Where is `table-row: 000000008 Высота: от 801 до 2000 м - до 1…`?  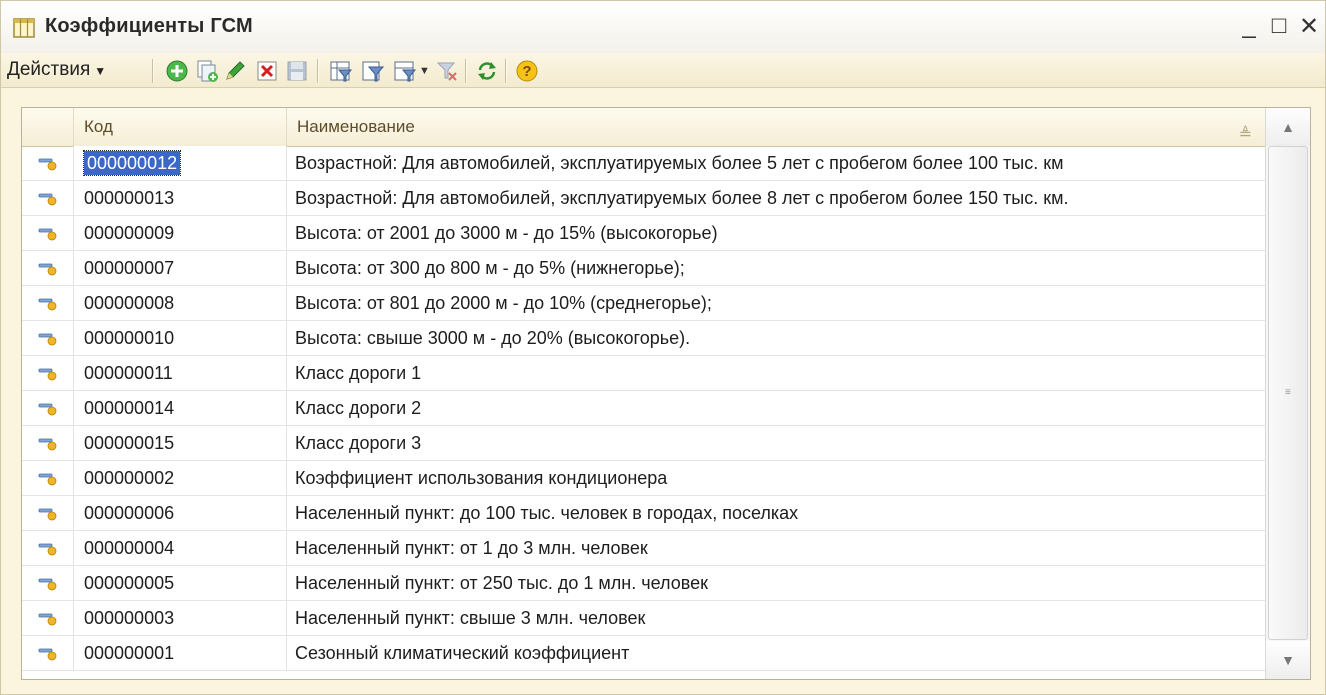 table-row: 000000008 Высота: от 801 до 2000 м - до 1… is located at coordinates (644, 303).